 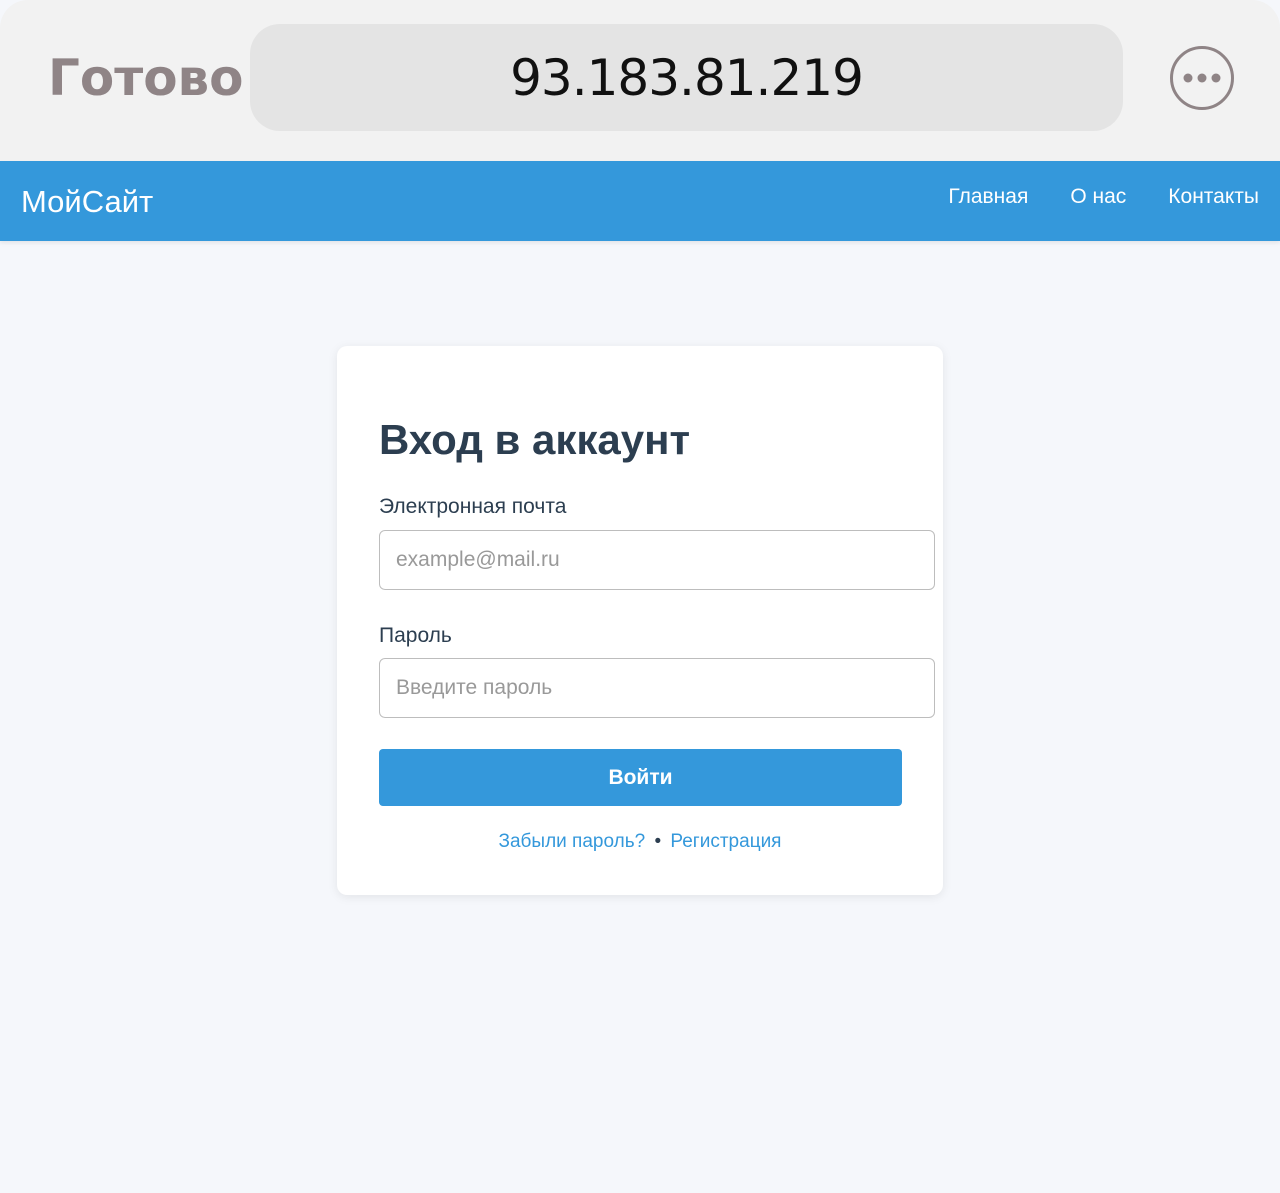 I want to click on more-options-button, so click(x=1202, y=78).